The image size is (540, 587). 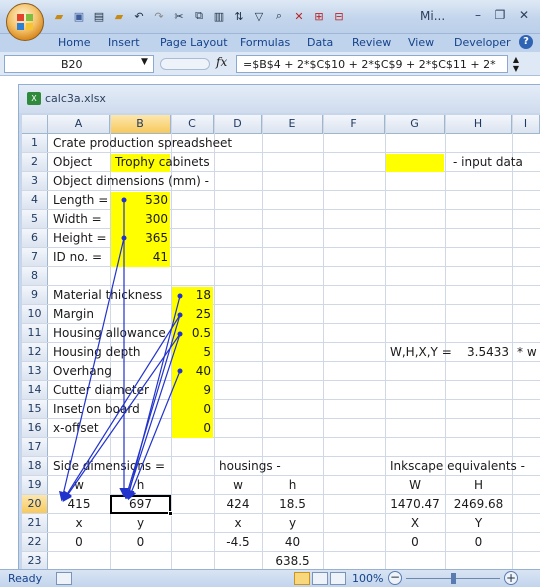 I want to click on name-box: B20 ▼, so click(x=79, y=64).